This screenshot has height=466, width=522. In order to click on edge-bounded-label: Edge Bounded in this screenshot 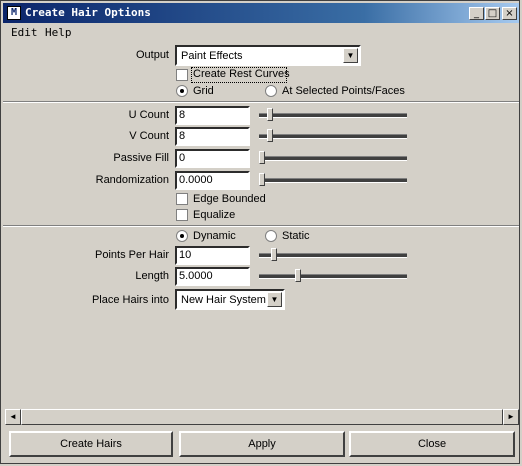, I will do `click(229, 199)`.